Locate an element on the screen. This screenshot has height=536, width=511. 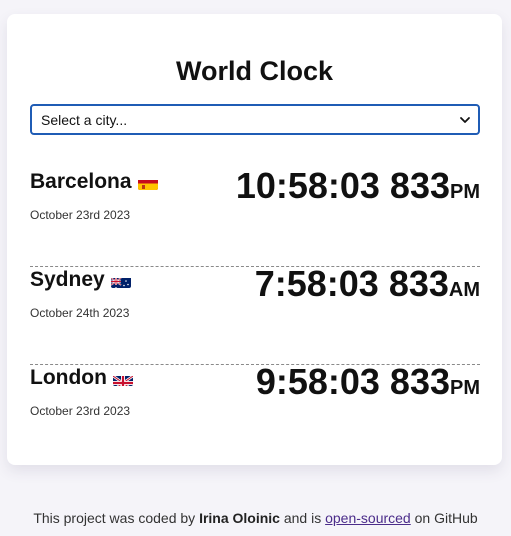
city-name: Sydney is located at coordinates (80, 280).